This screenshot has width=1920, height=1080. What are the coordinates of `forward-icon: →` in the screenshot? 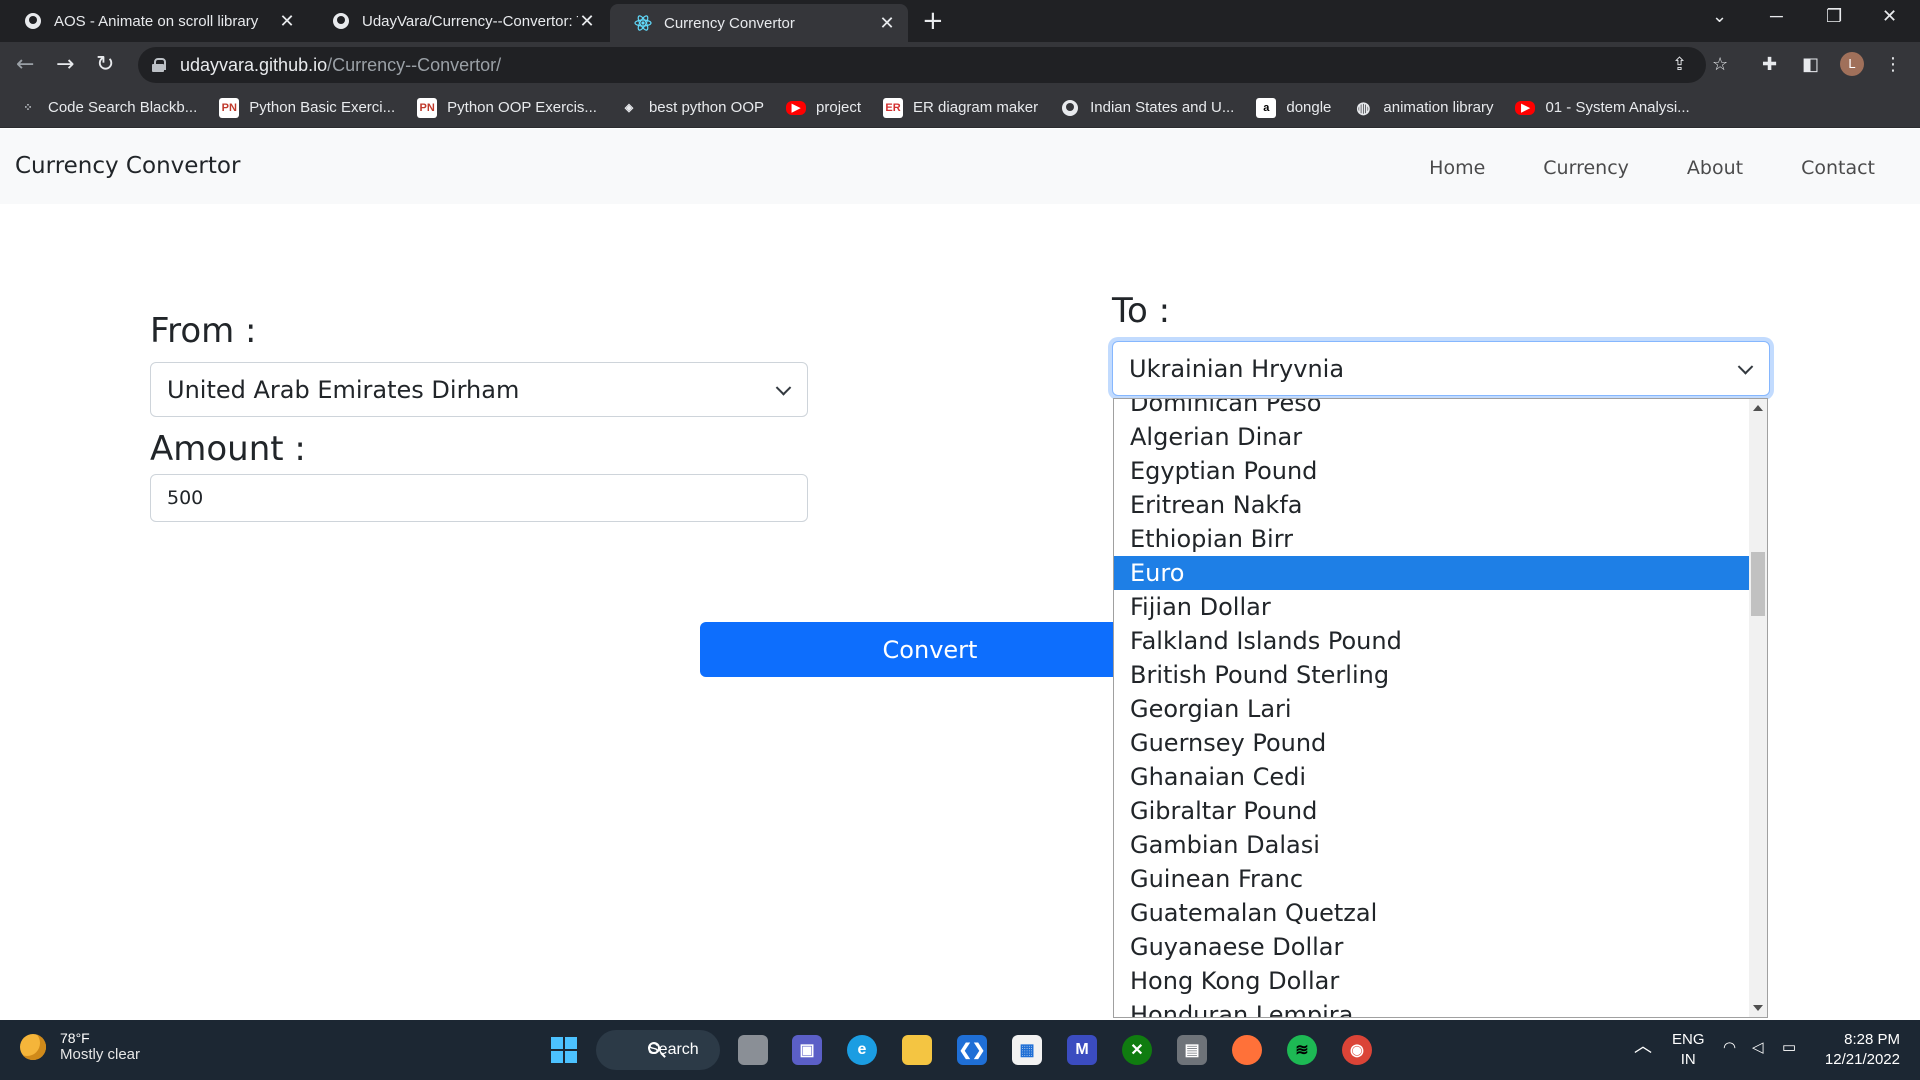 It's located at (65, 64).